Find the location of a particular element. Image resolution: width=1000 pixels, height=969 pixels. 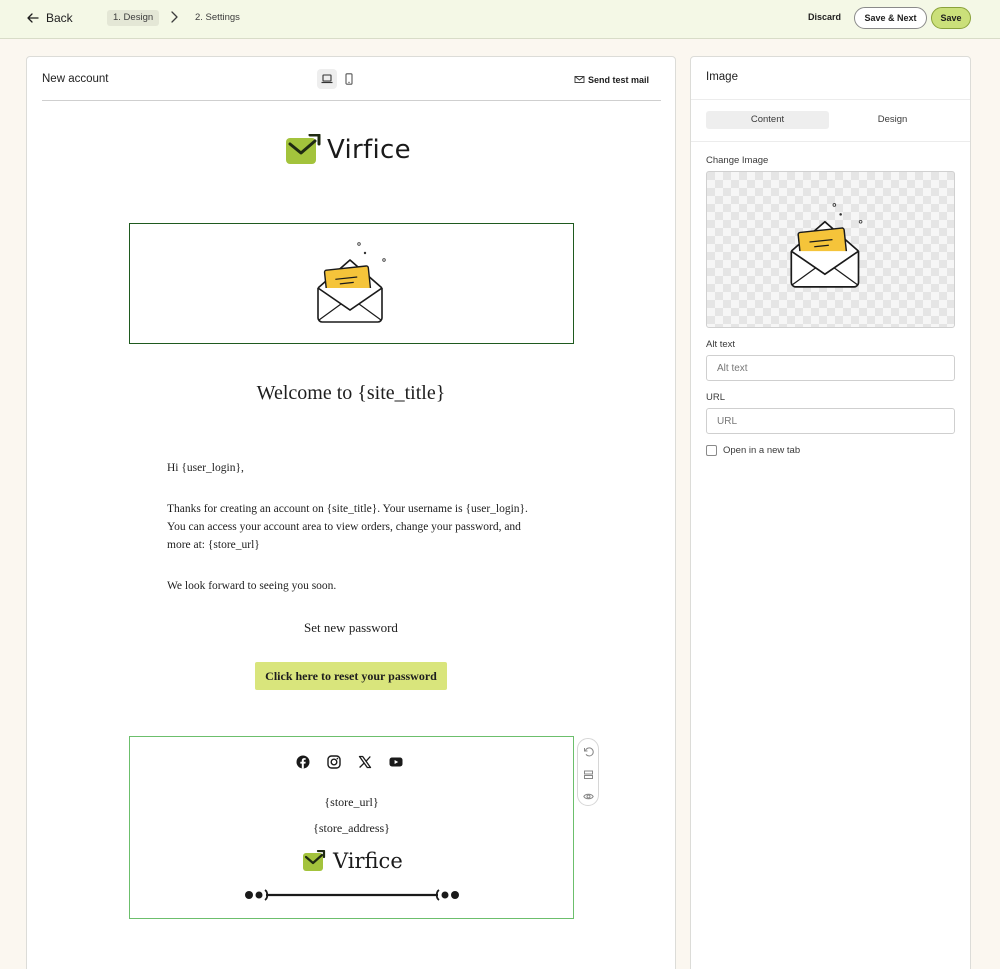

open-new-tab-label: Open in a new tab is located at coordinates (762, 450).